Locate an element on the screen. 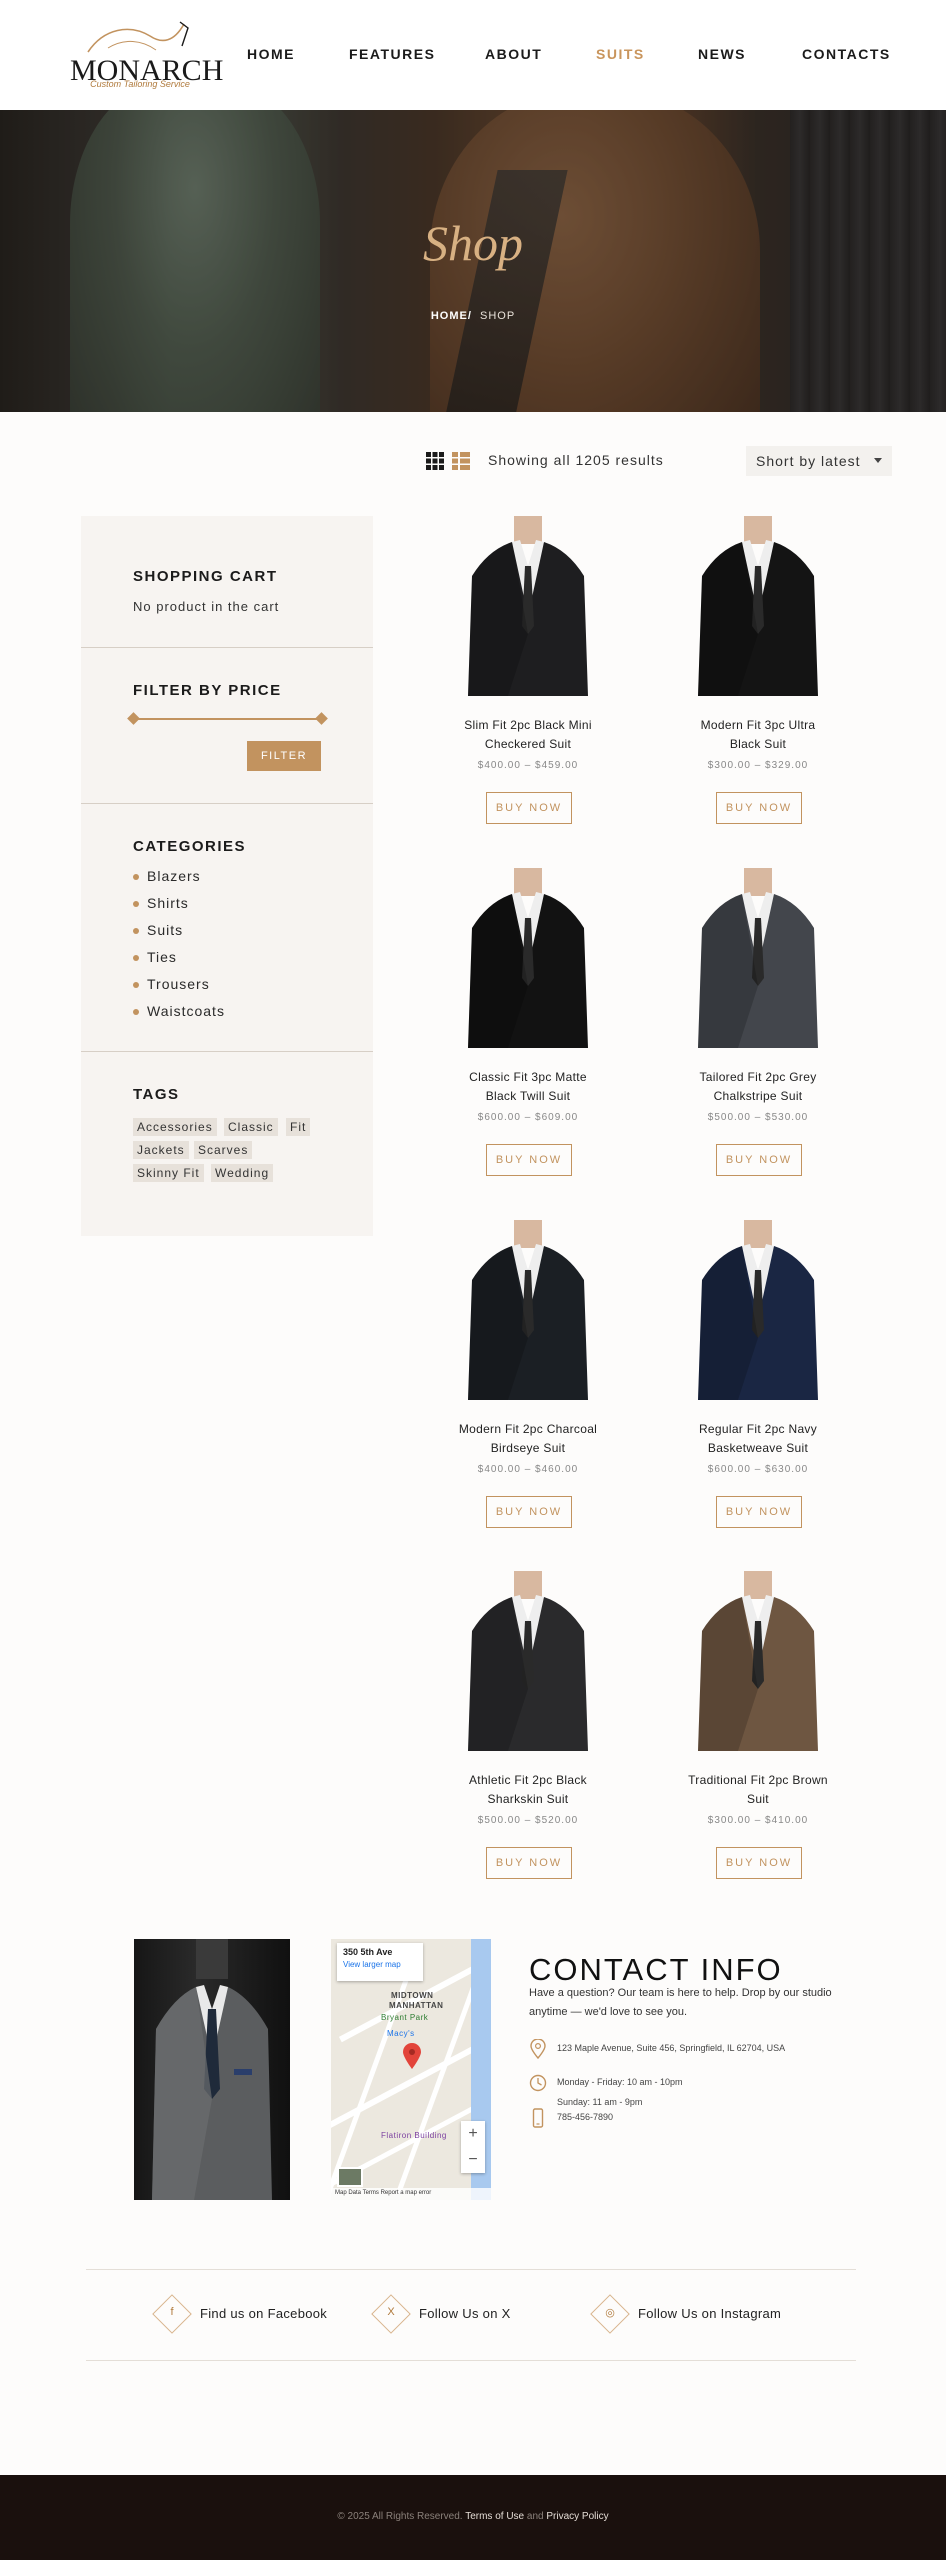 This screenshot has width=946, height=2560. tag-jackets: Jackets is located at coordinates (161, 1150).